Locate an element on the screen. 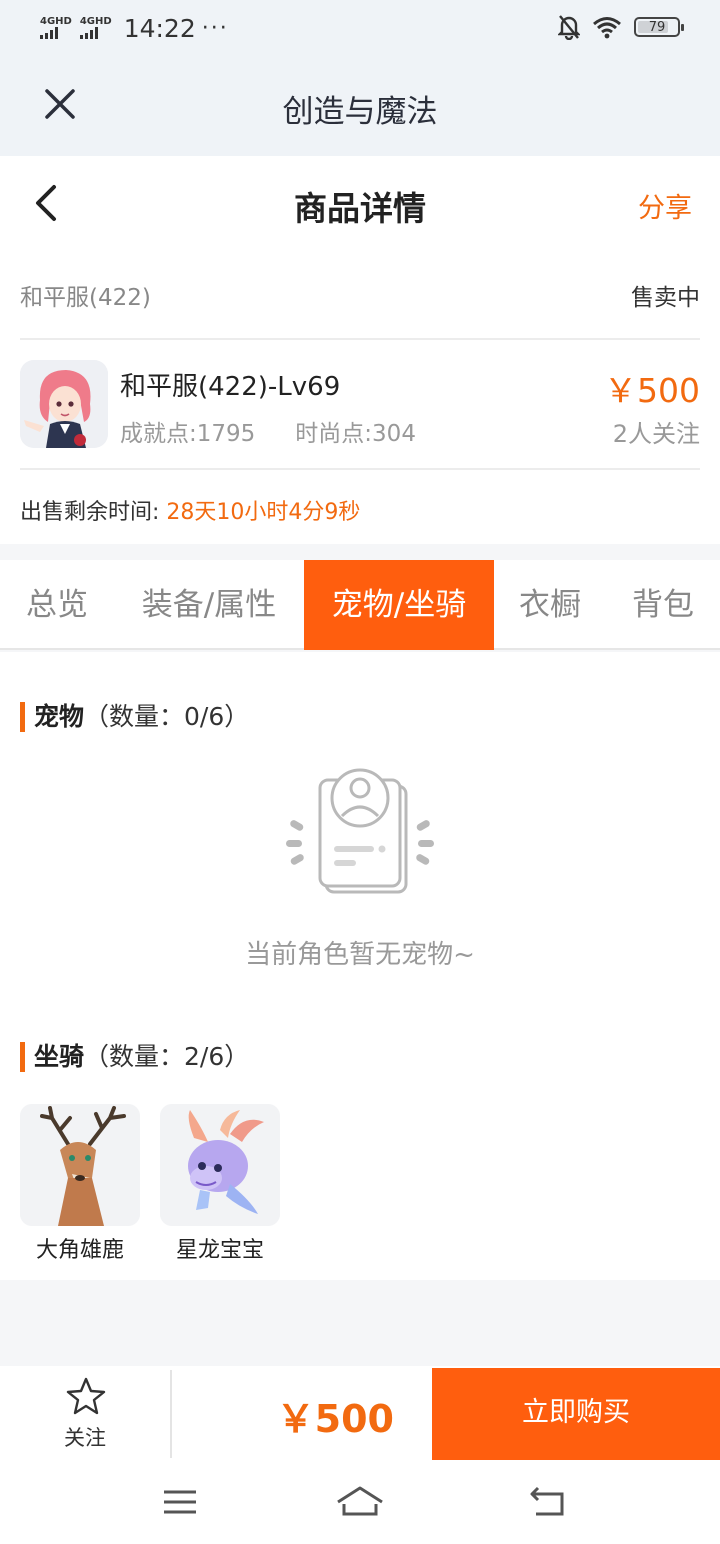  mounts-count: （数量：2/6） is located at coordinates (167, 1056).